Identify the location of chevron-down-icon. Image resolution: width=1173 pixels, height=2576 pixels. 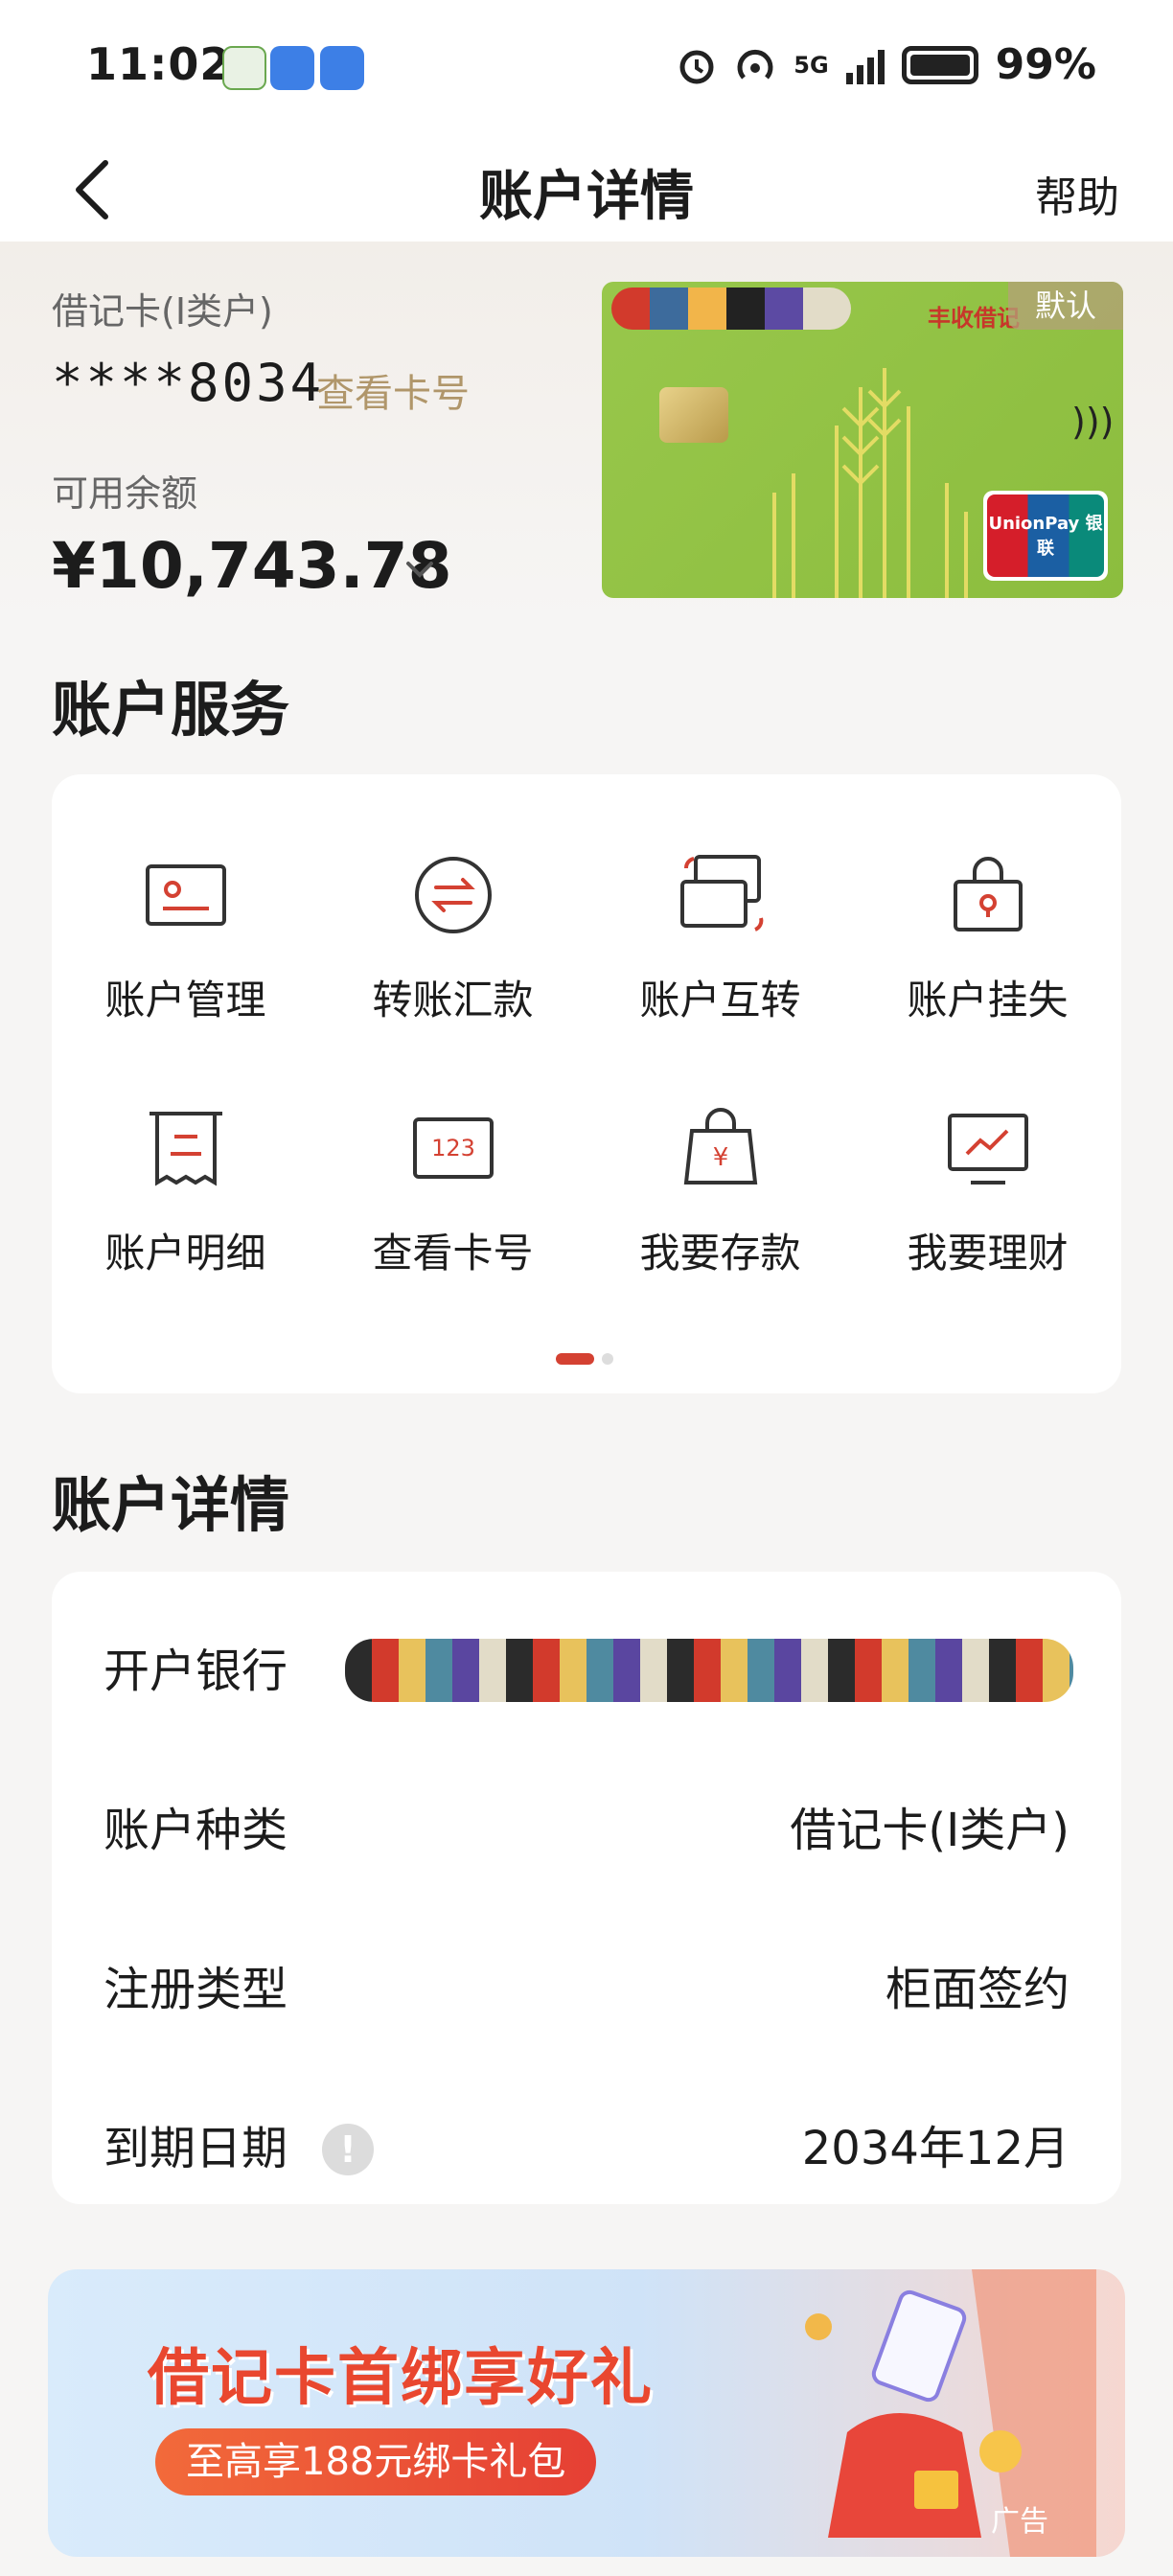
(420, 569).